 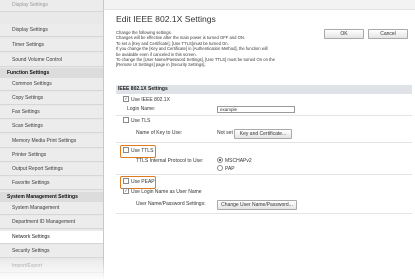 I want to click on sidebar-item-memory-media-print-settings: Memory Media Print Settings, so click(x=51, y=141).